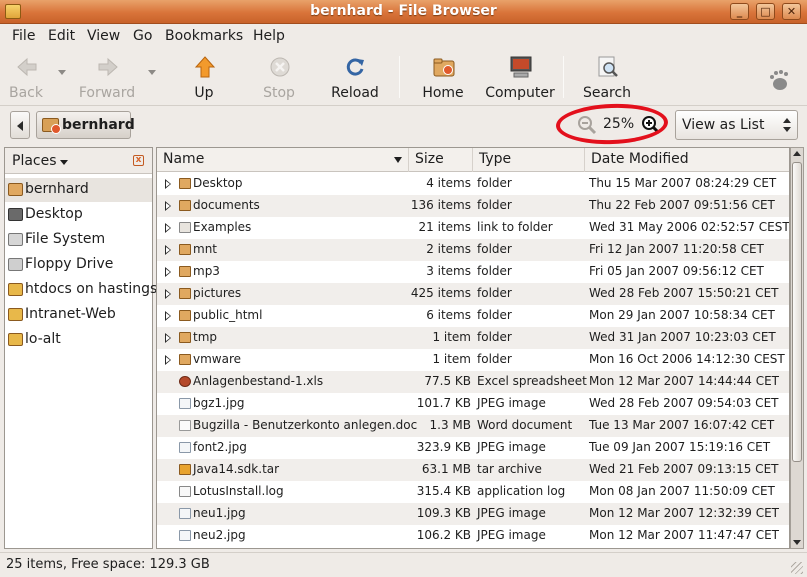 This screenshot has width=807, height=577. What do you see at coordinates (185, 469) in the screenshot?
I see `file-icon` at bounding box center [185, 469].